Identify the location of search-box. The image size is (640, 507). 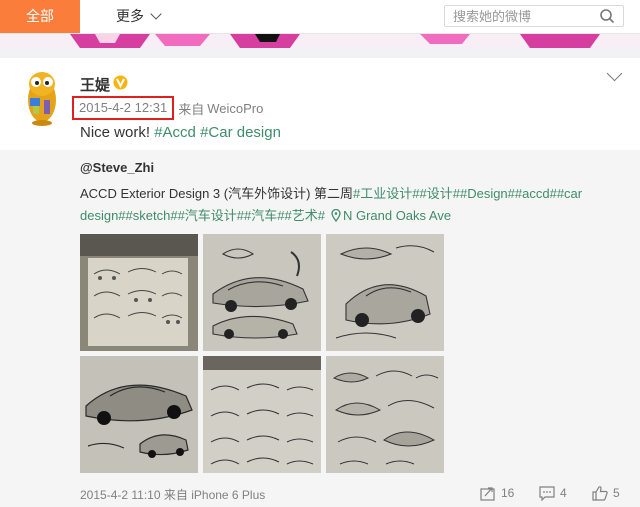
(534, 16).